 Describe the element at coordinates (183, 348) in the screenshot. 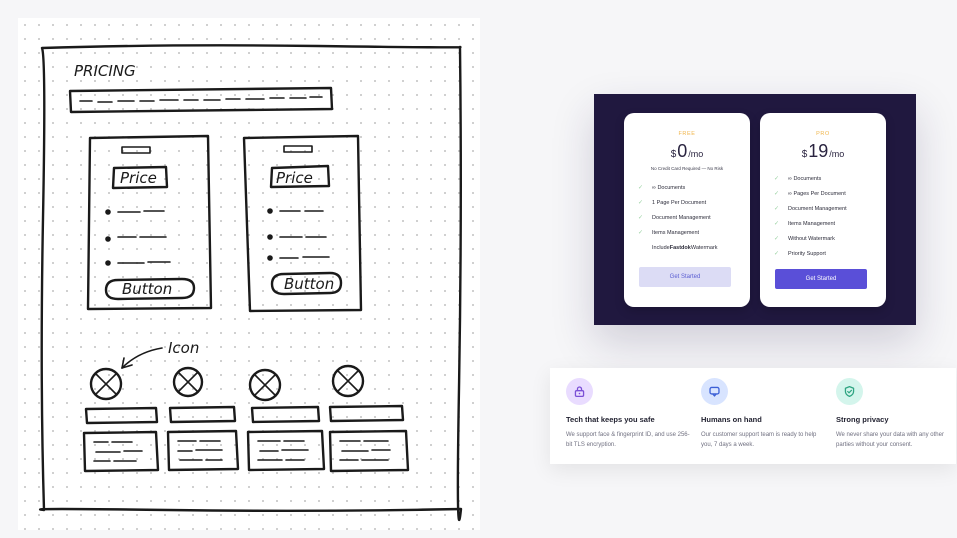

I see `sketch-annotation: Icon` at that location.